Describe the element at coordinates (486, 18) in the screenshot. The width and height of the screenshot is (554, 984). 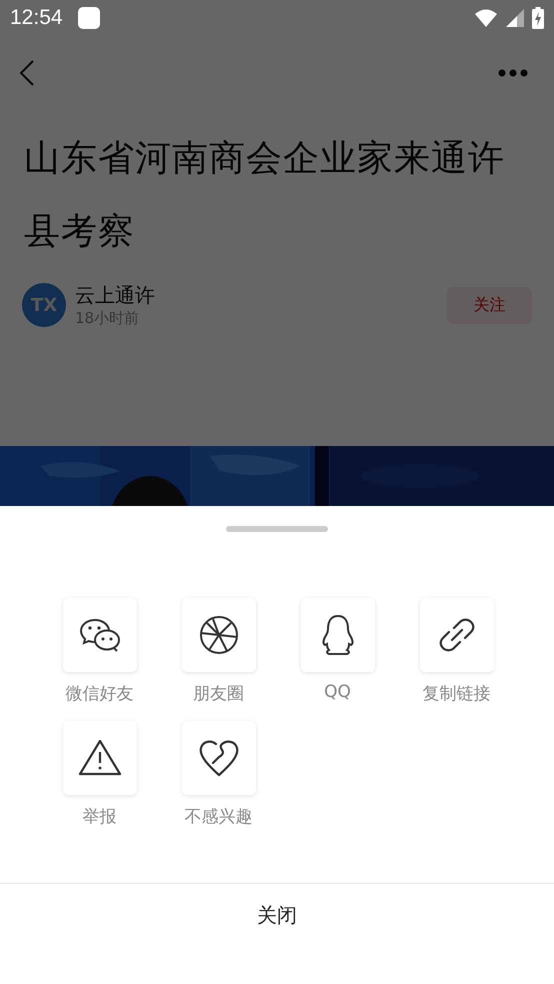
I see `wifi-icon` at that location.